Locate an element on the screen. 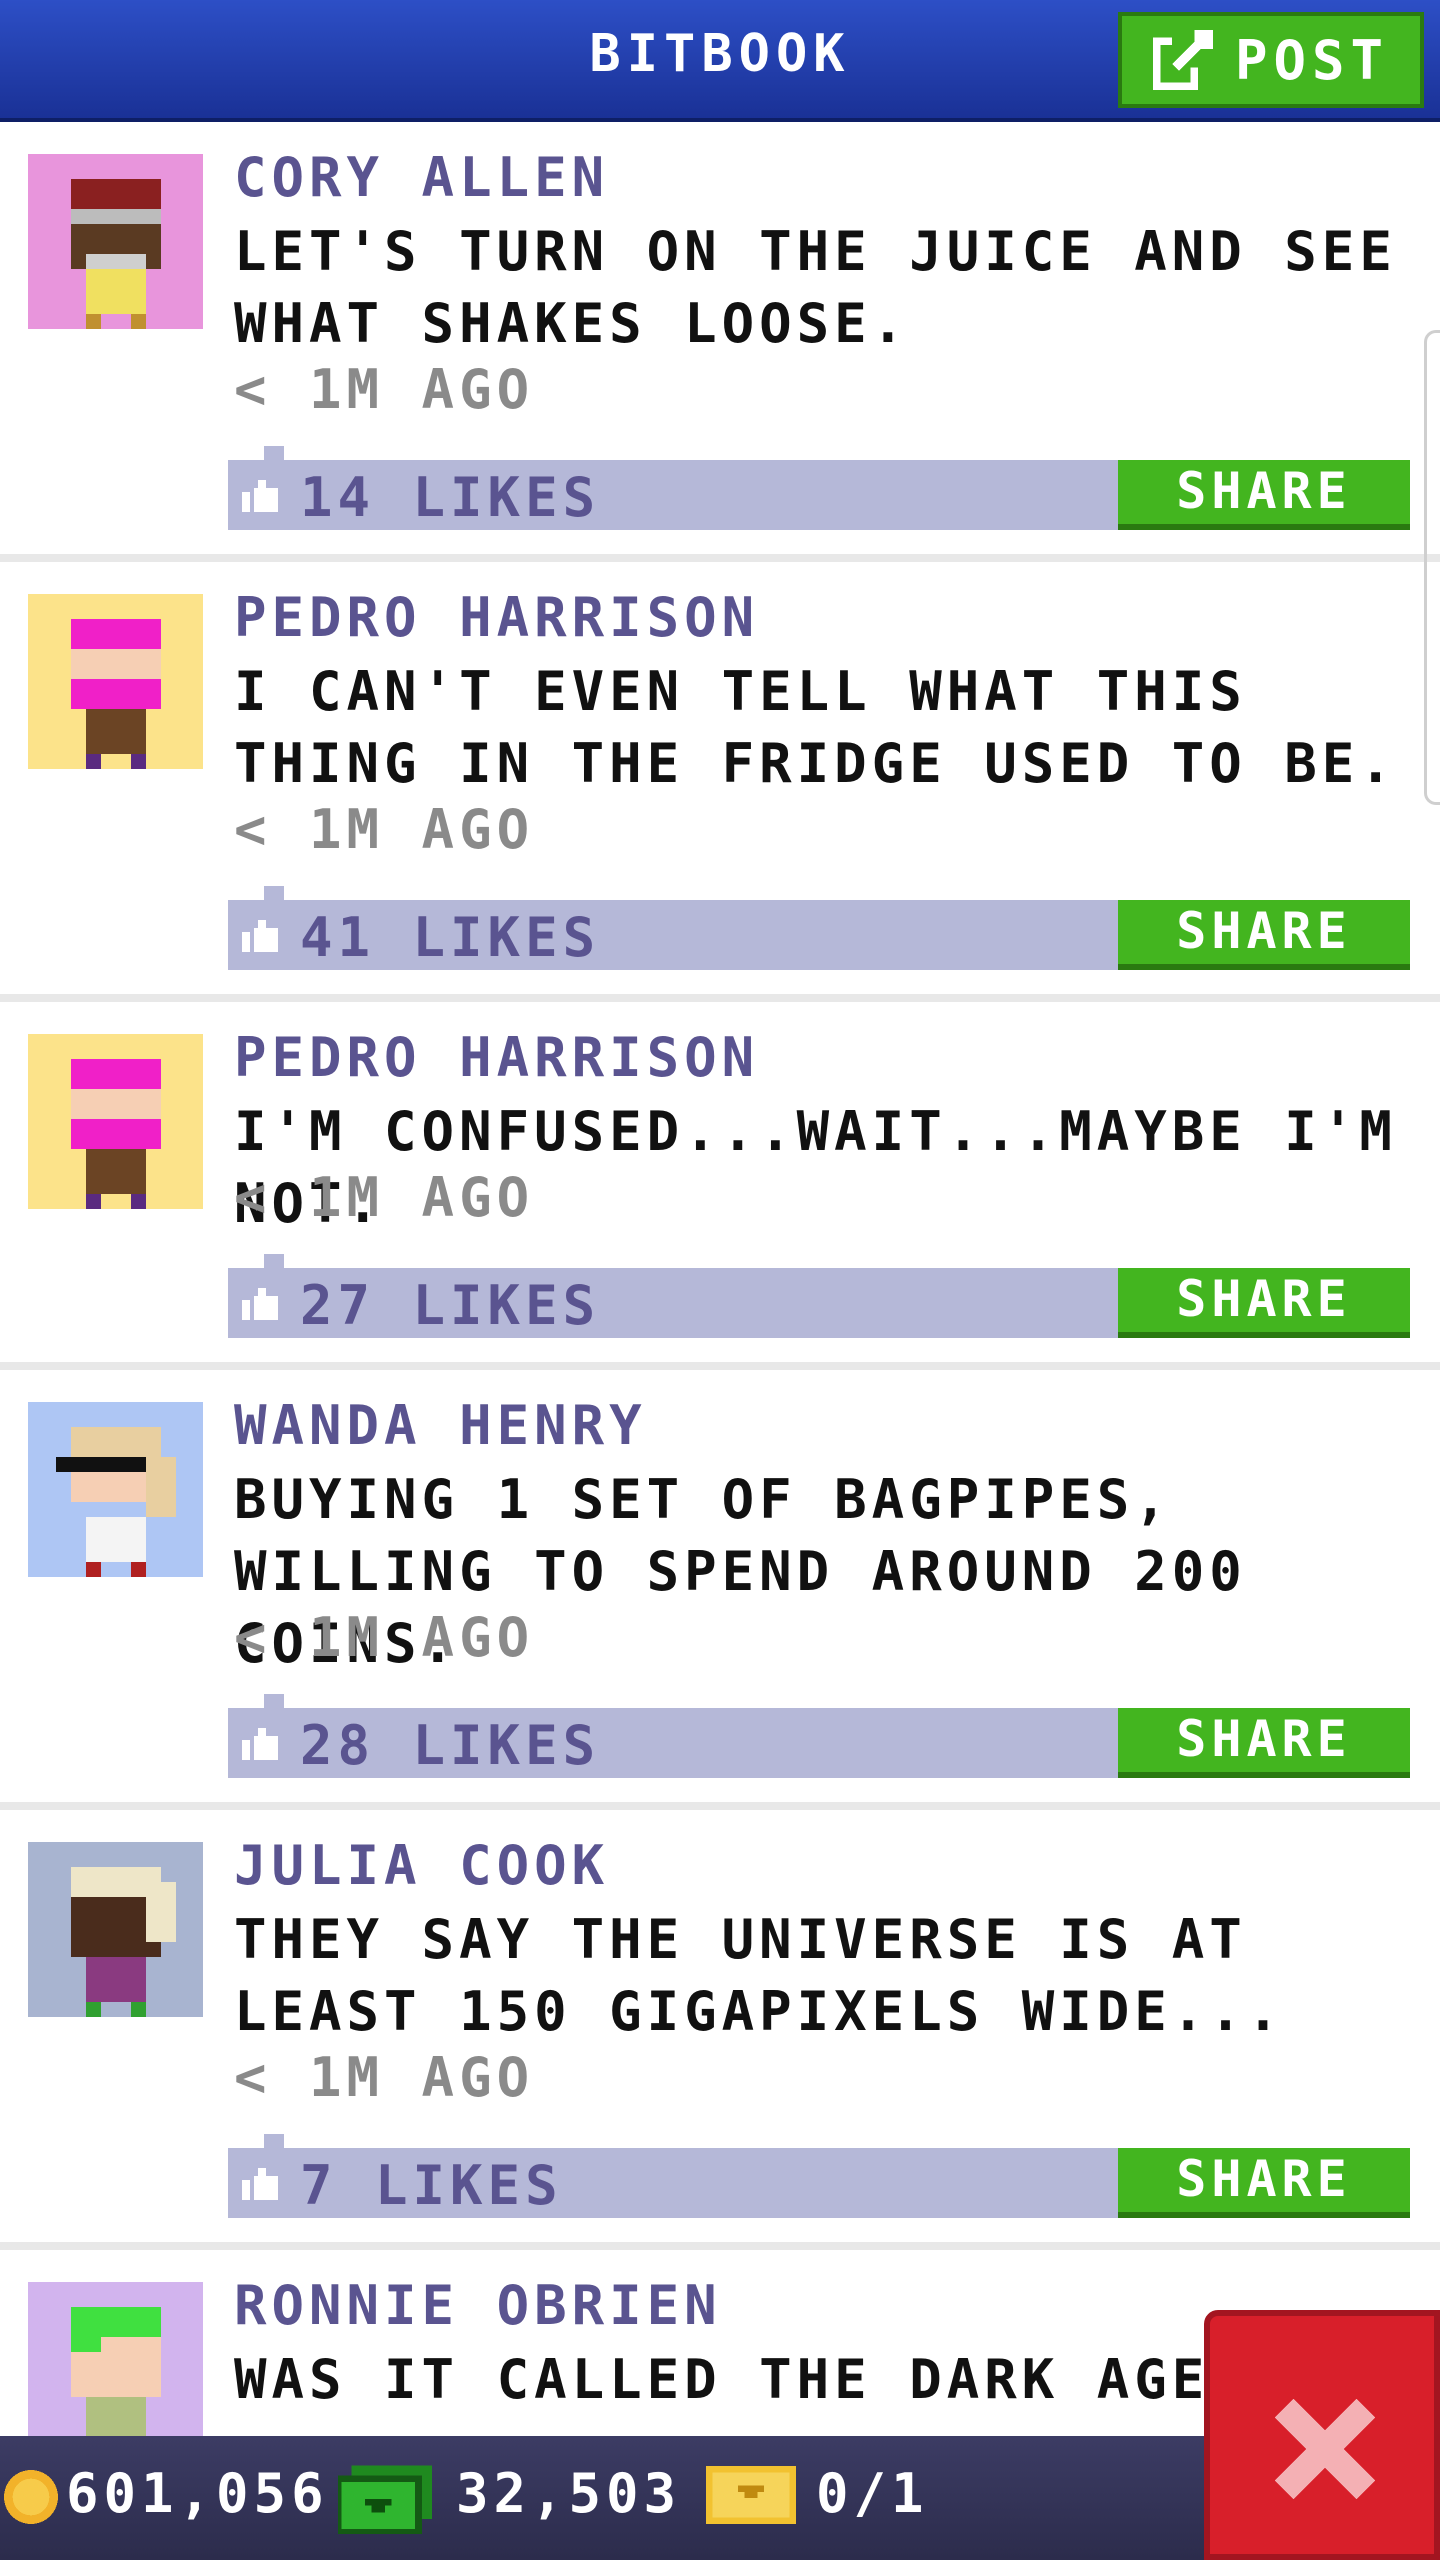 The height and width of the screenshot is (2560, 1440). ticket-icon is located at coordinates (751, 2495).